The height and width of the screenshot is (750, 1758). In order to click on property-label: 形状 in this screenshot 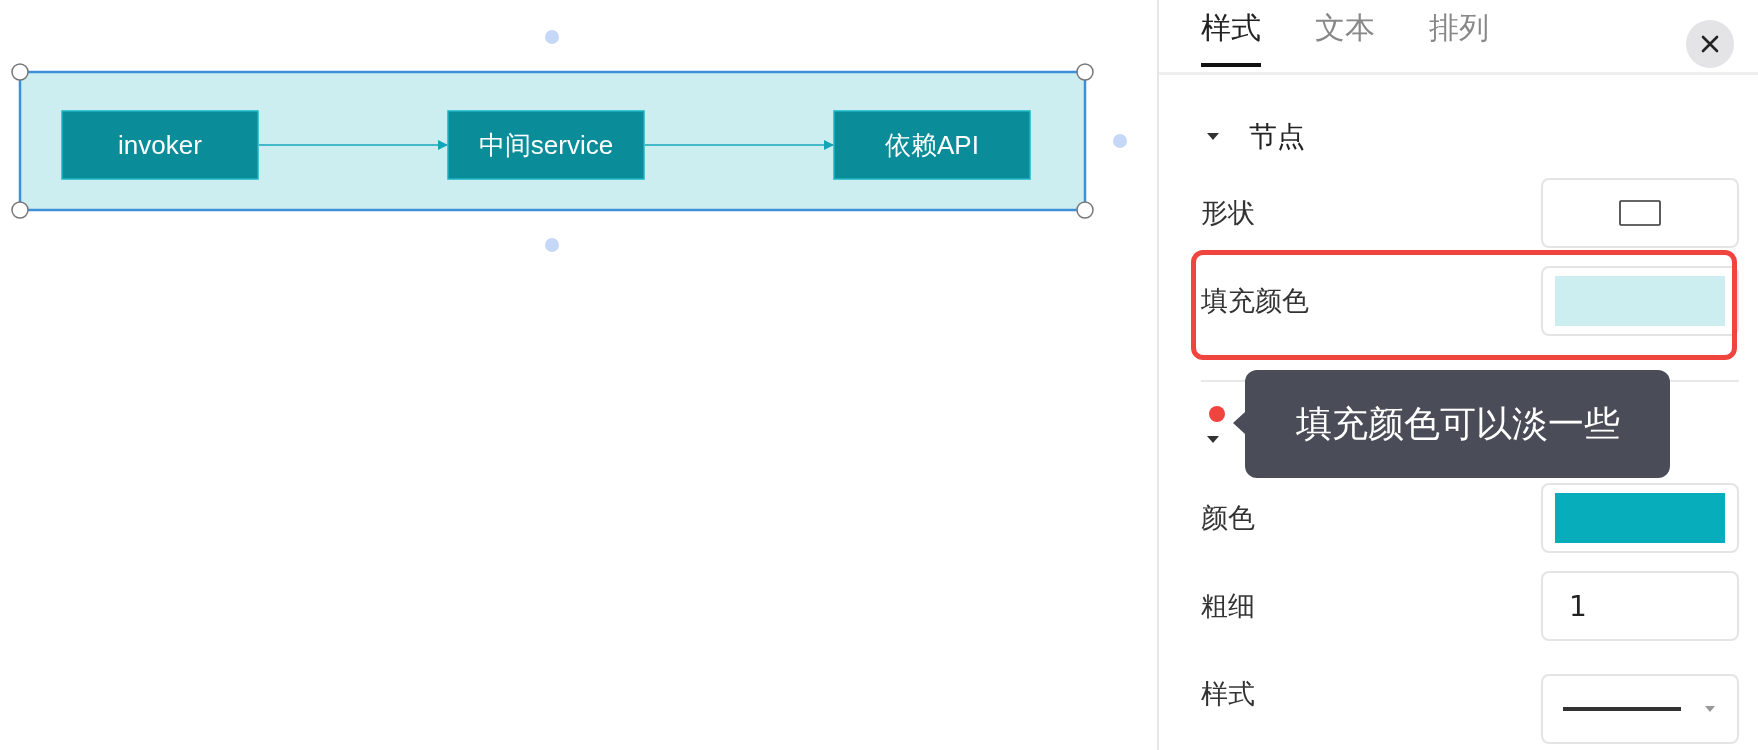, I will do `click(1228, 213)`.